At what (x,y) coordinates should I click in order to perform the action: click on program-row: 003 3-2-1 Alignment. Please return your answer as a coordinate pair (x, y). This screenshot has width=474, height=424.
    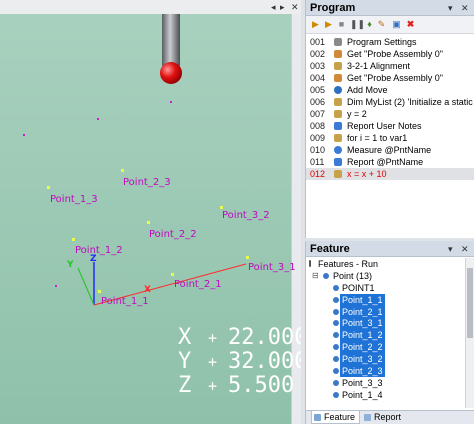
    Looking at the image, I should click on (390, 66).